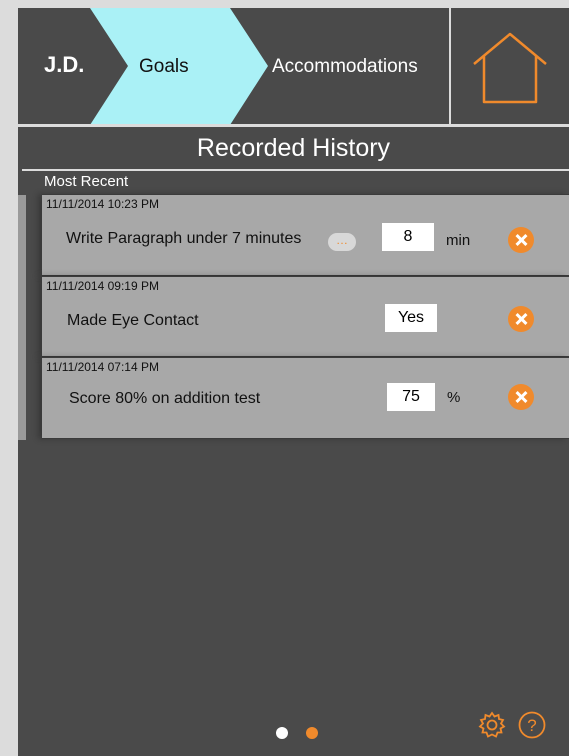 Image resolution: width=569 pixels, height=756 pixels. Describe the element at coordinates (492, 727) in the screenshot. I see `gear-icon` at that location.